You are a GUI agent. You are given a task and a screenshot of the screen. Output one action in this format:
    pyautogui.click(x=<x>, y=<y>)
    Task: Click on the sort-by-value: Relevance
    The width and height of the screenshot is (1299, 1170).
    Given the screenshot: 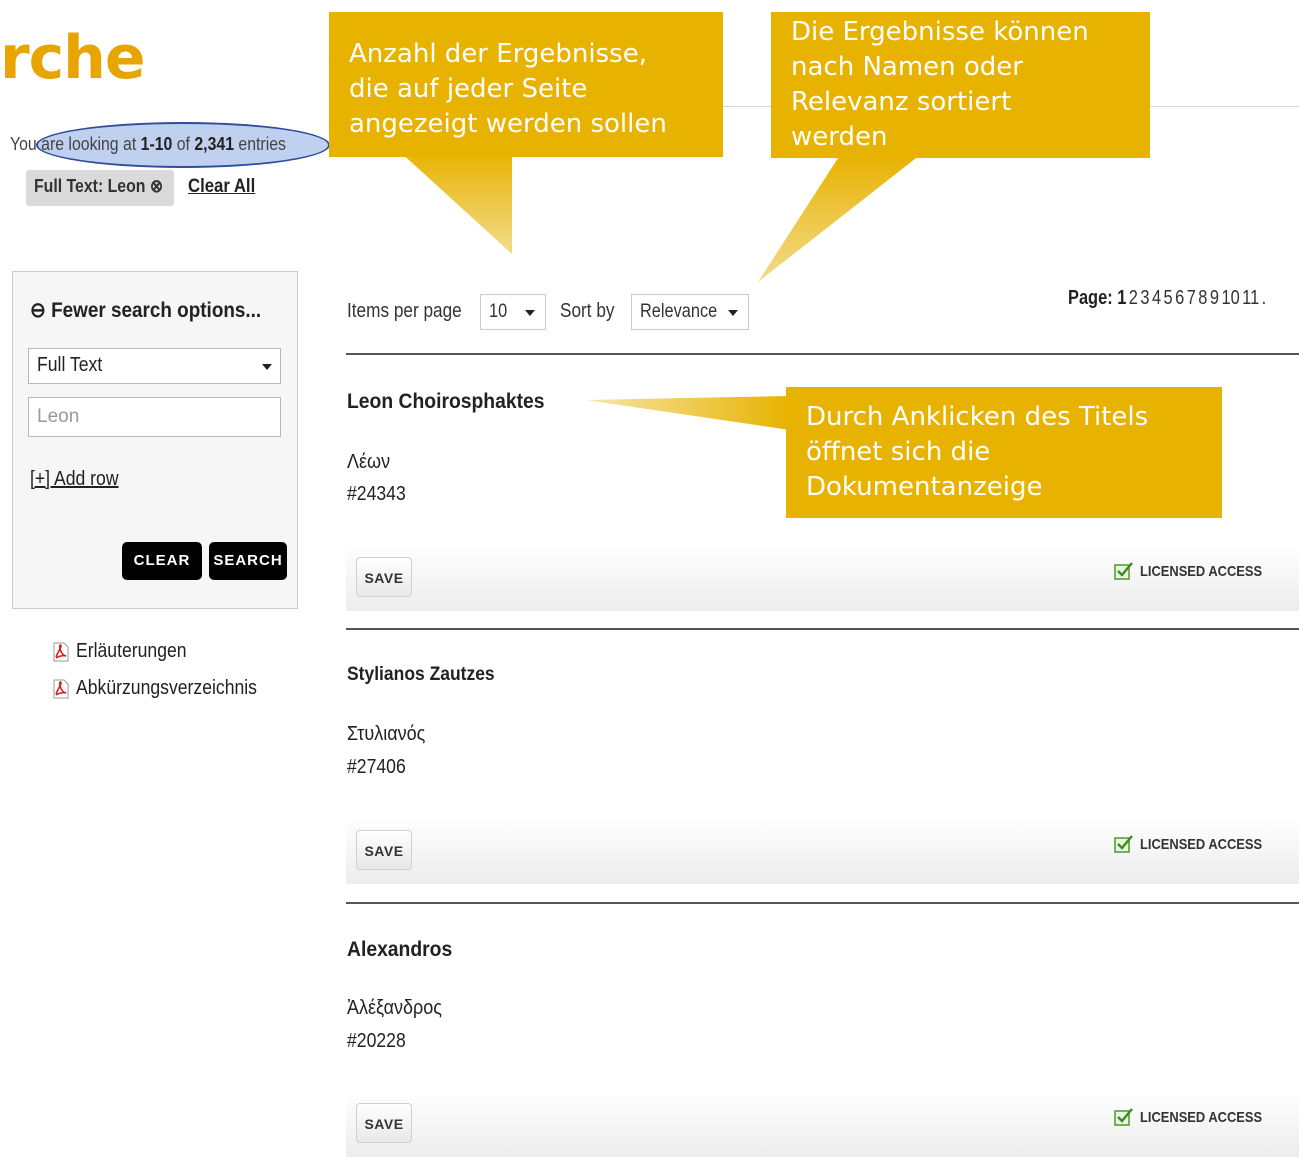 What is the action you would take?
    pyautogui.click(x=679, y=311)
    